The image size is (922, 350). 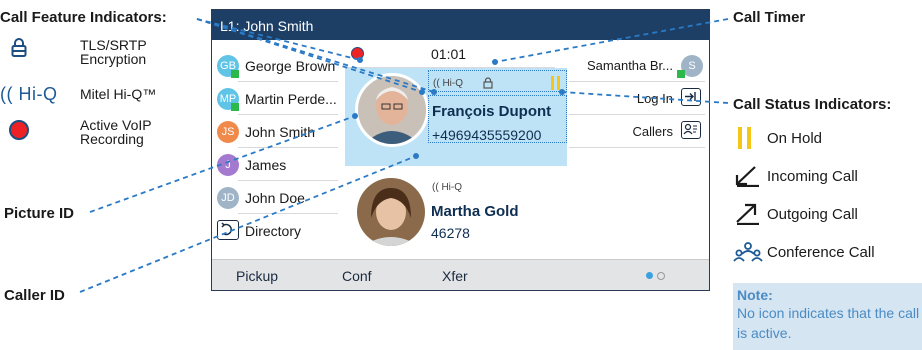 I want to click on callout-line-status, so click(x=645, y=97).